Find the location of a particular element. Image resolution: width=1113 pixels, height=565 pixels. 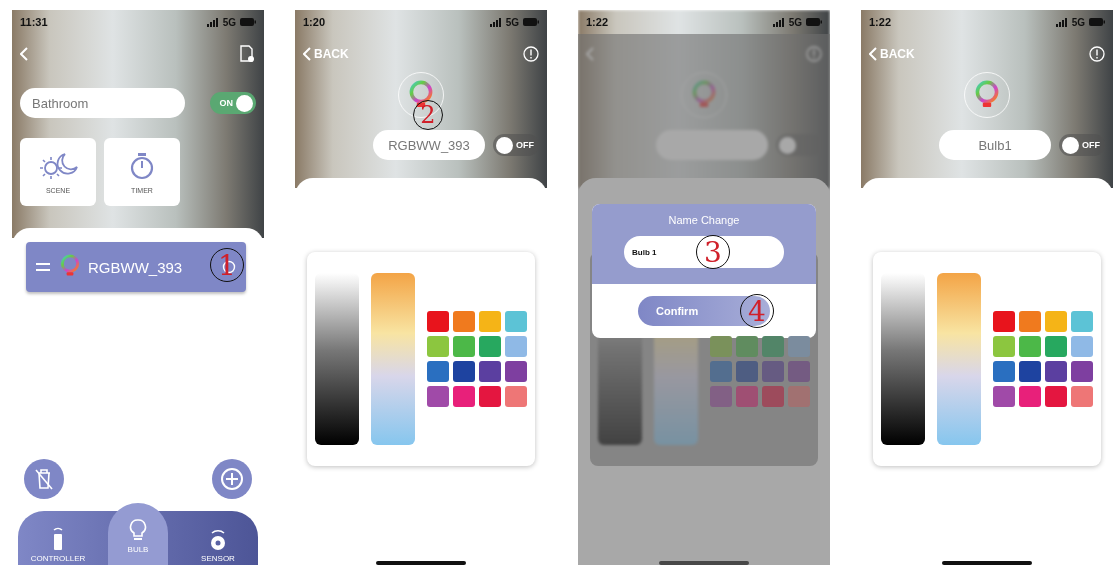

crossed-trash-icon is located at coordinates (44, 479).